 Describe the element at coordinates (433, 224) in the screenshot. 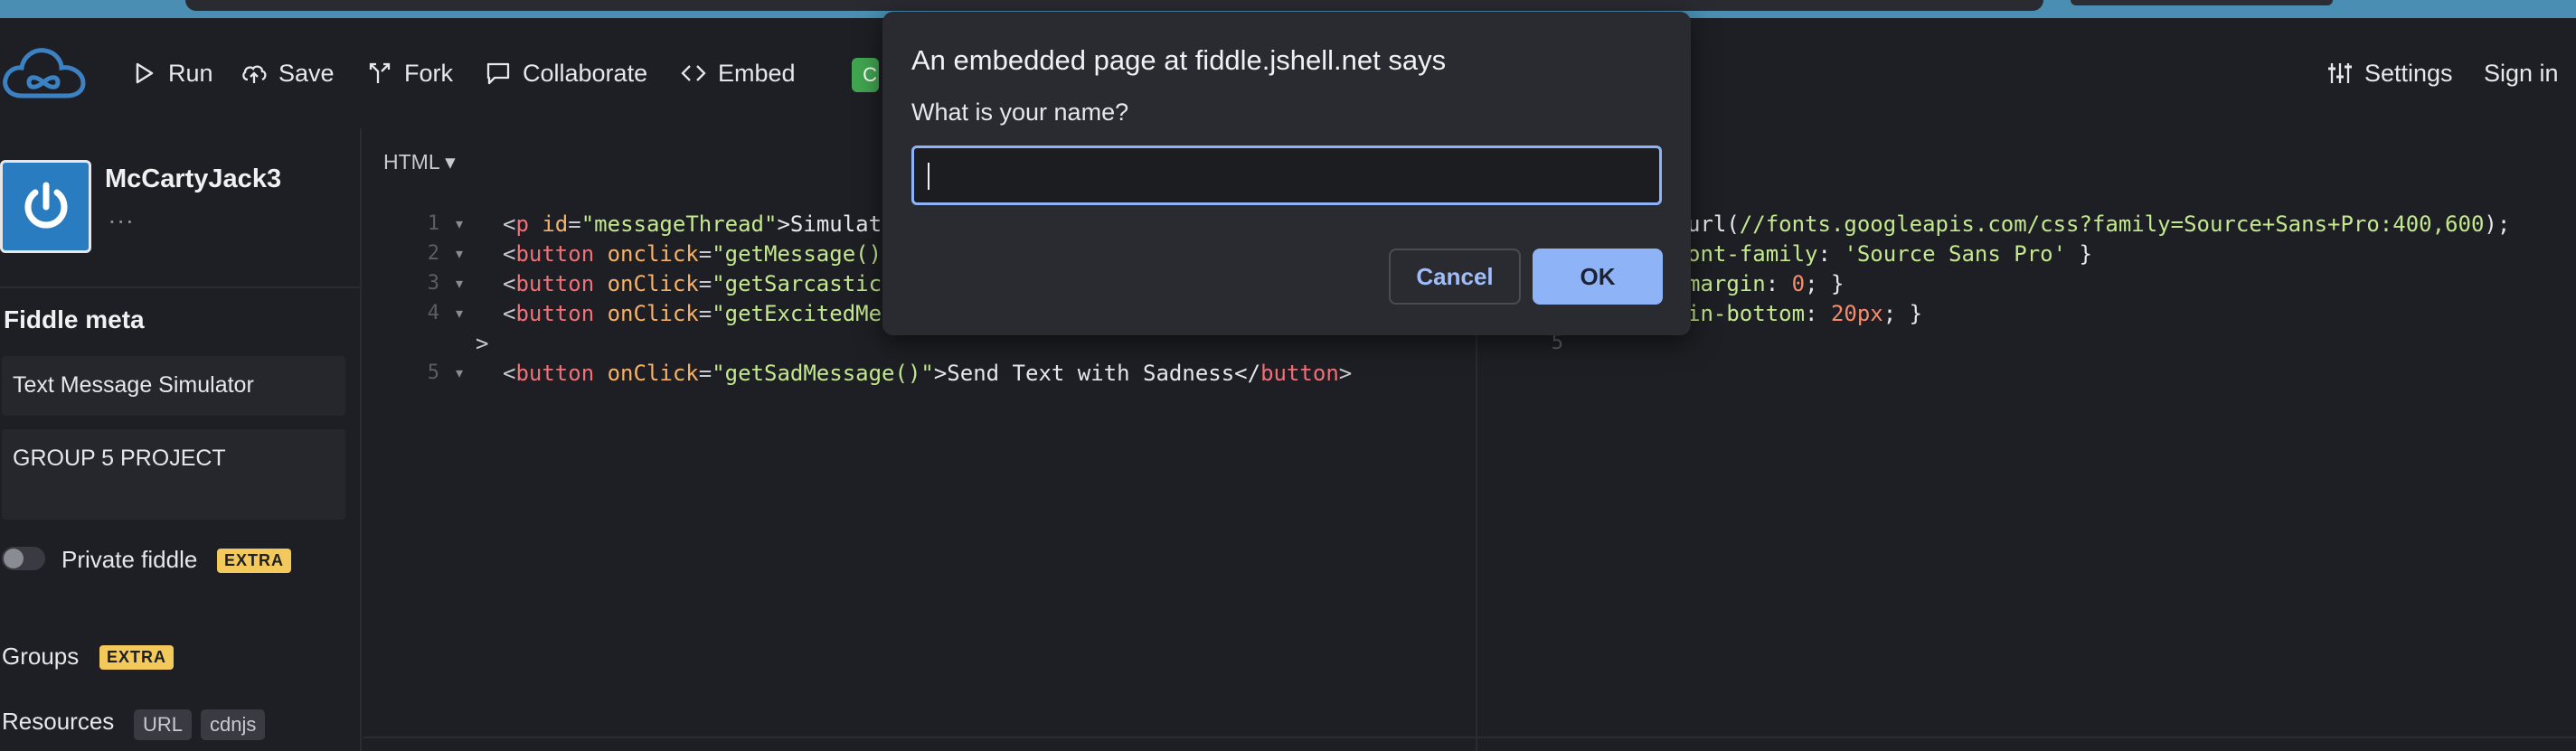

I see `line-number: 1` at that location.